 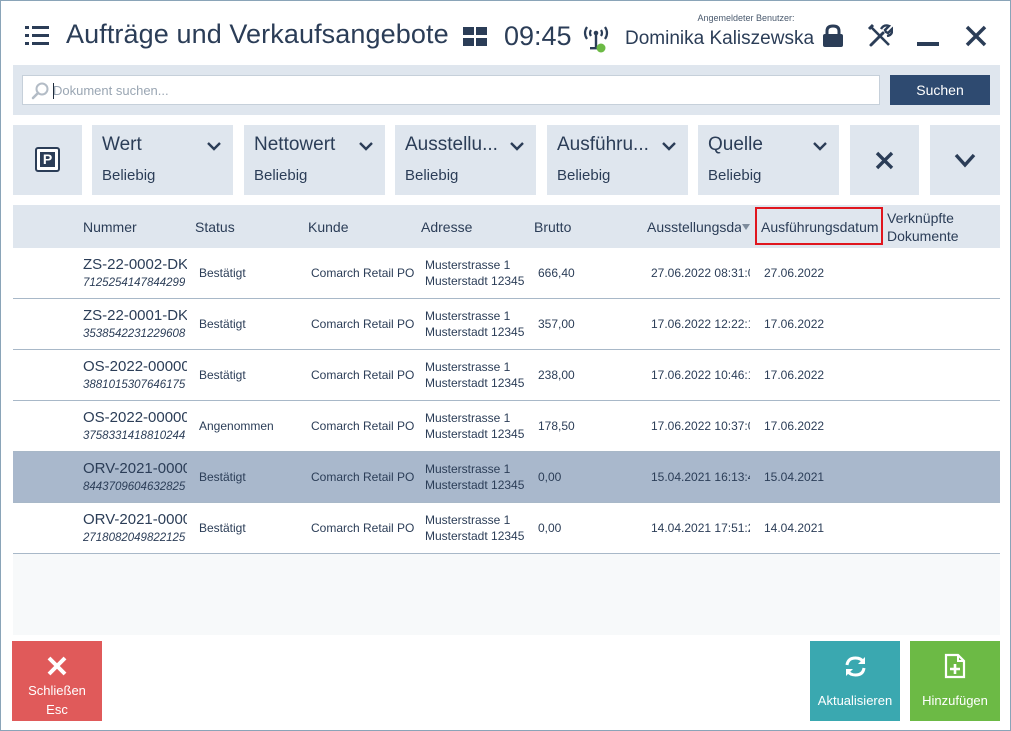 I want to click on filter-wert: Wert Beliebig, so click(x=162, y=160).